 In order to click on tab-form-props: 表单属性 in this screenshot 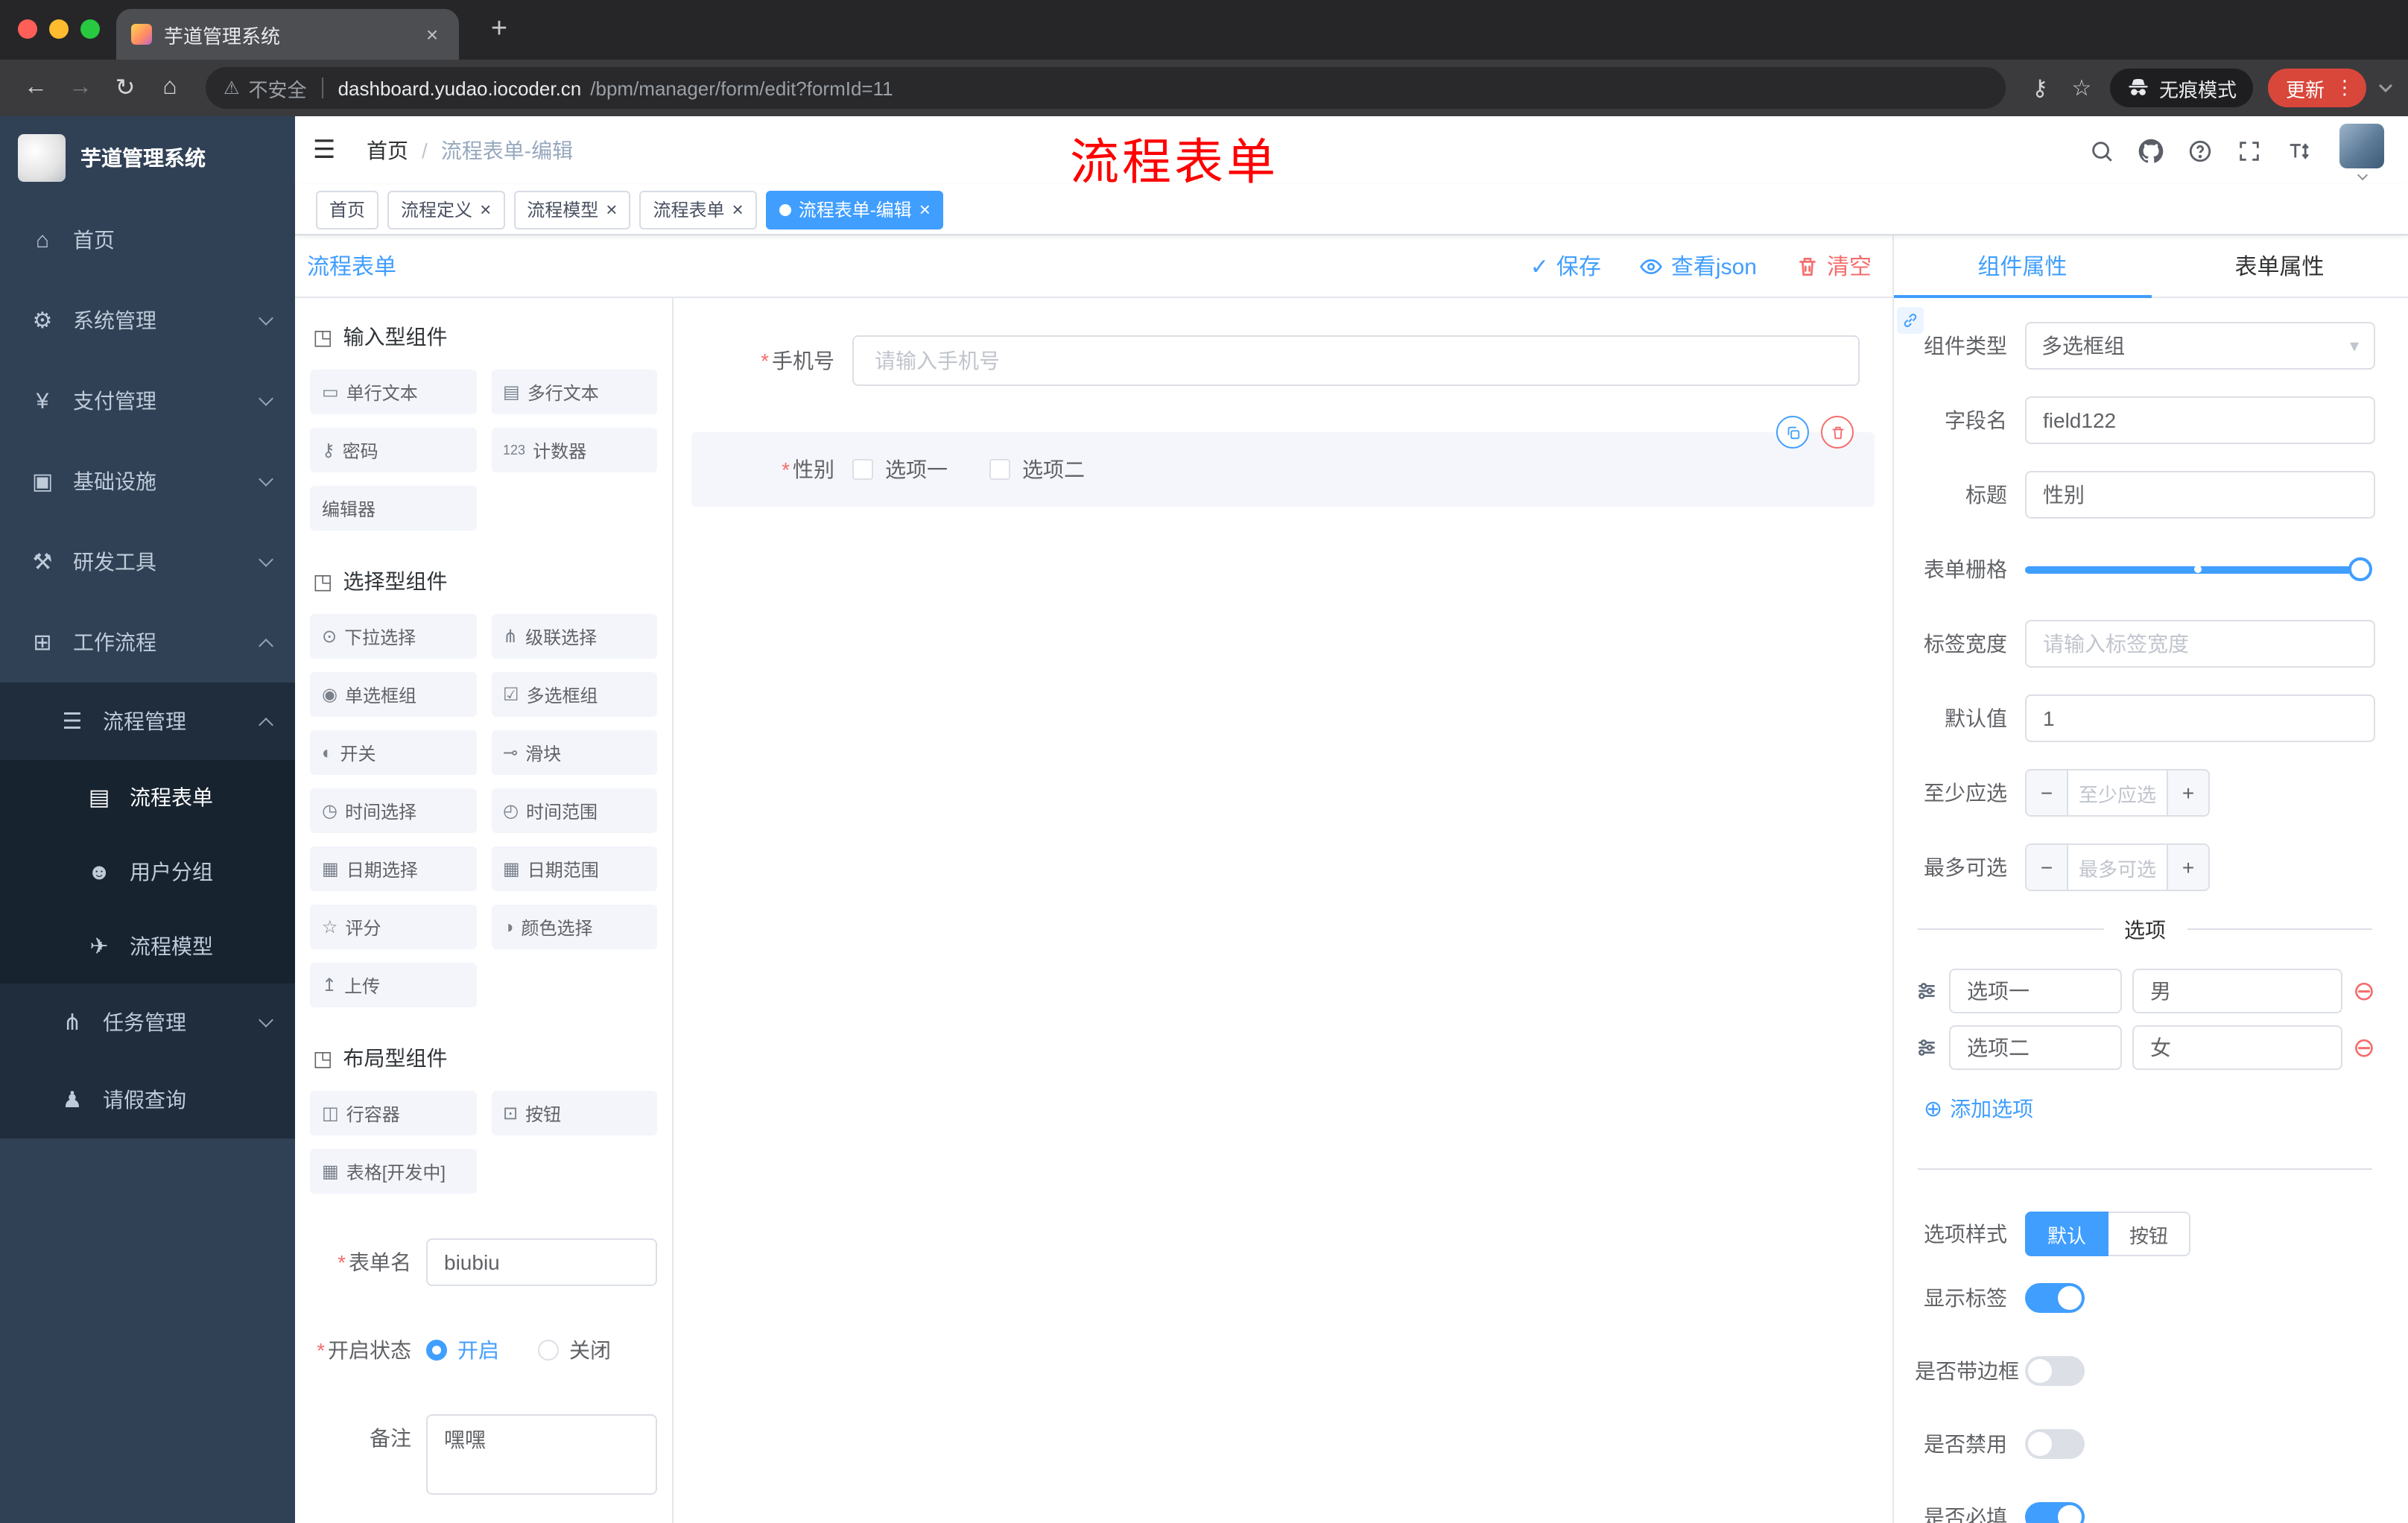, I will do `click(2279, 266)`.